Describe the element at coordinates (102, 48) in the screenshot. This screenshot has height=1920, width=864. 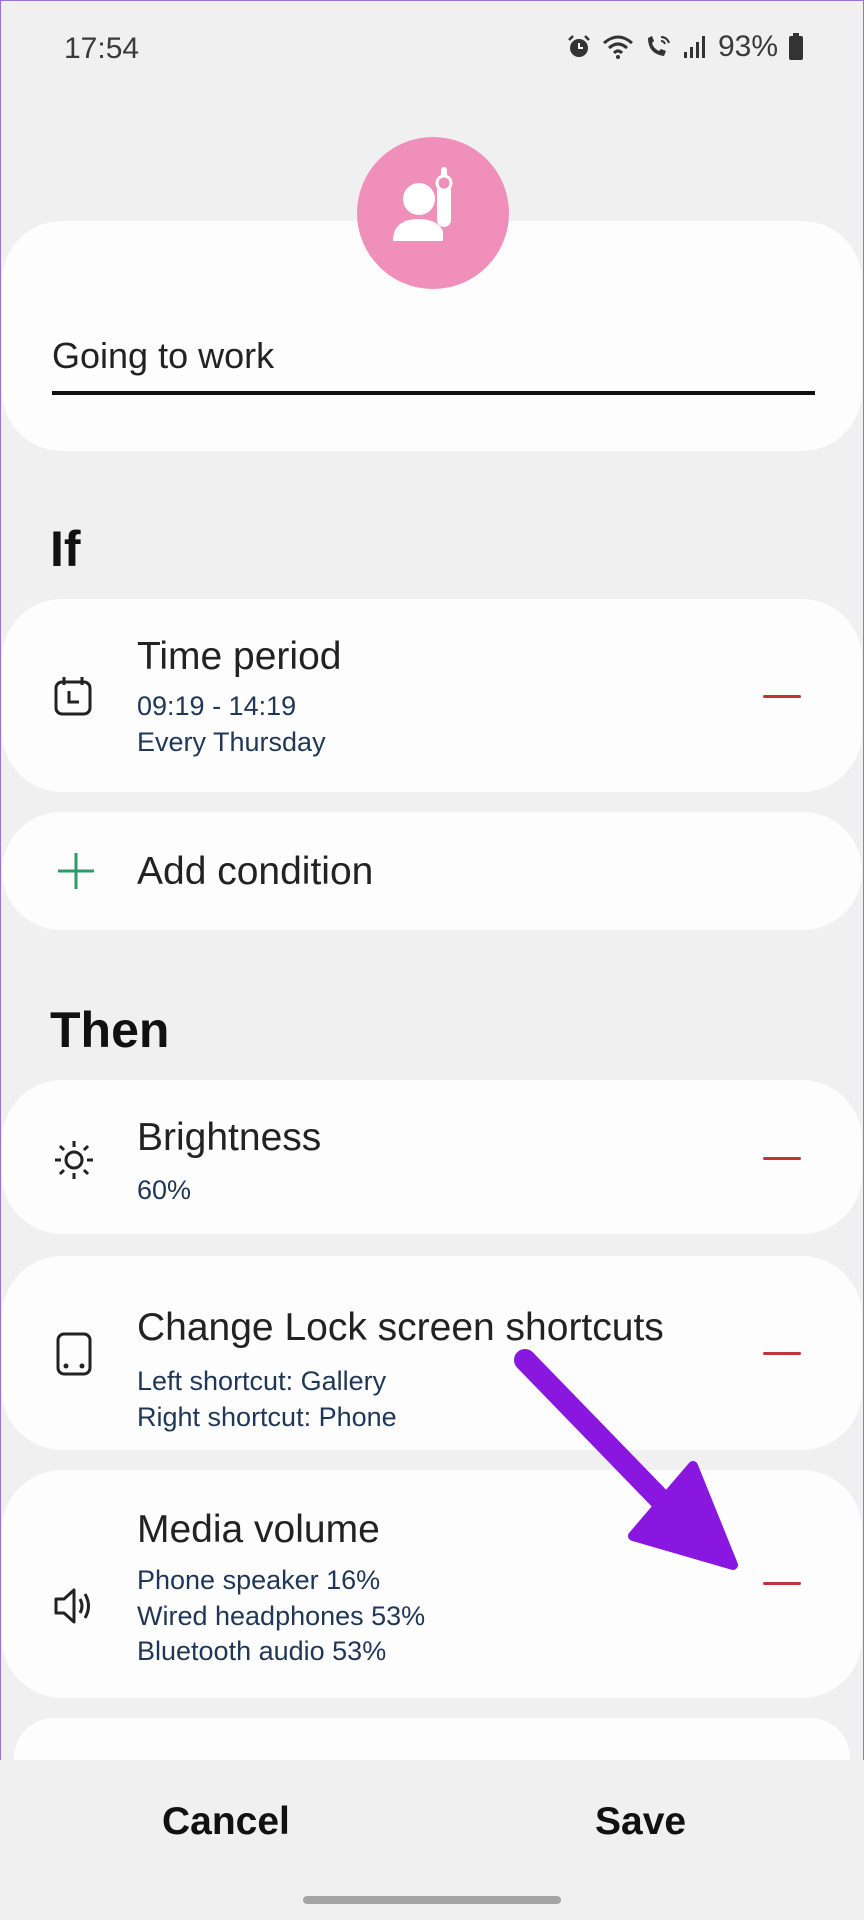
I see `status-time: 17:54` at that location.